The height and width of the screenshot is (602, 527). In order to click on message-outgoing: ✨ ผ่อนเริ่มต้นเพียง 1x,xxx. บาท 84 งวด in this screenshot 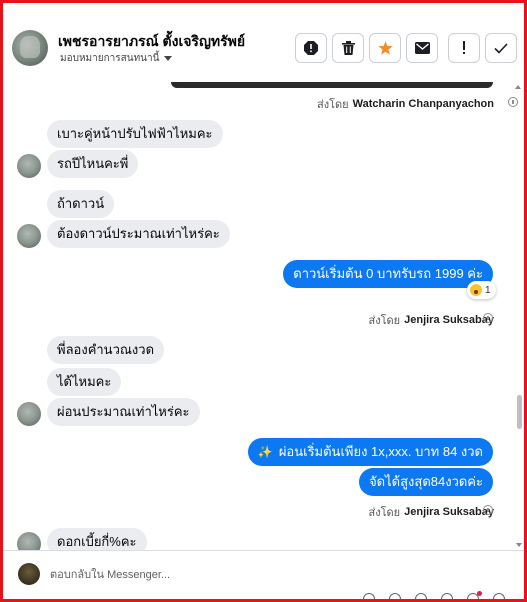, I will do `click(370, 452)`.